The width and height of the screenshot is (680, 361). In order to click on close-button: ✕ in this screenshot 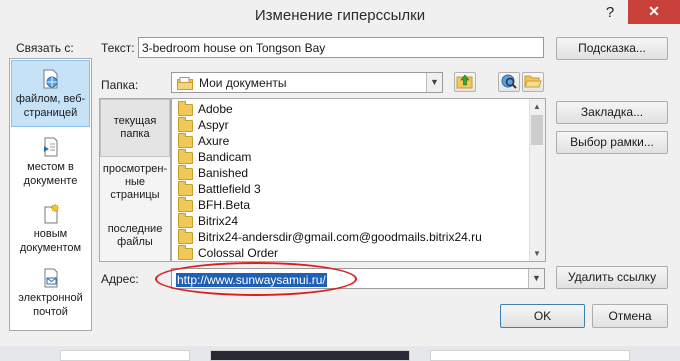, I will do `click(654, 12)`.